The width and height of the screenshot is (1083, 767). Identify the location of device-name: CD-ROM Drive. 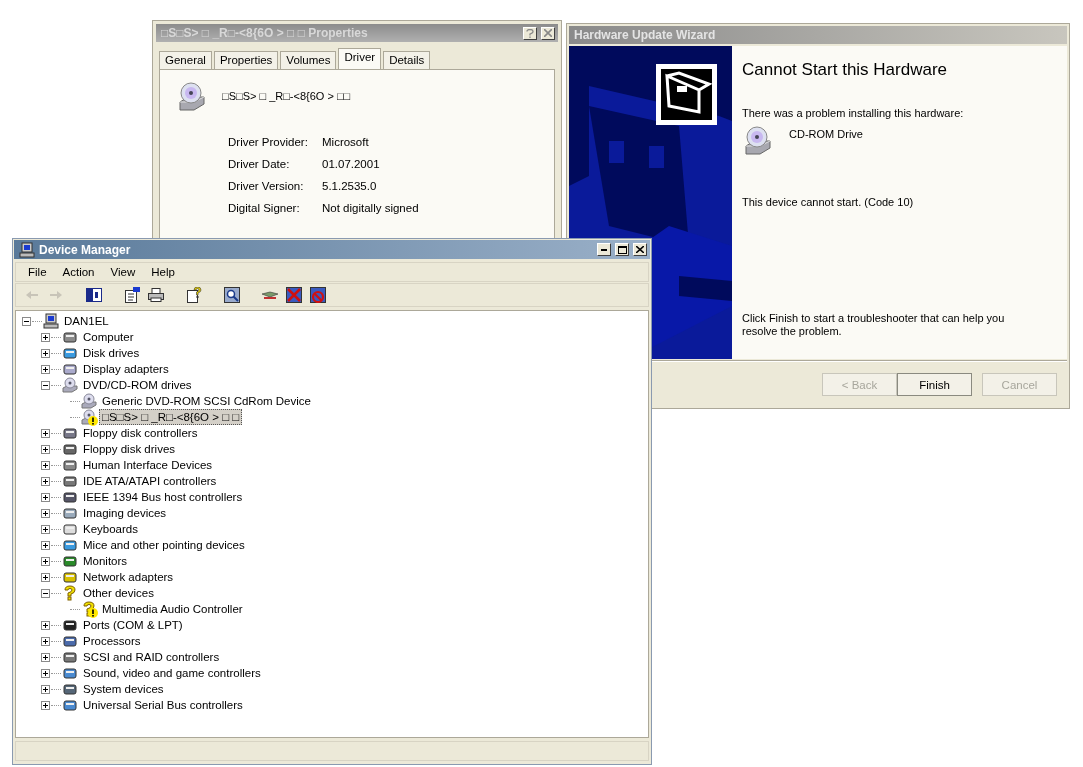
(826, 133).